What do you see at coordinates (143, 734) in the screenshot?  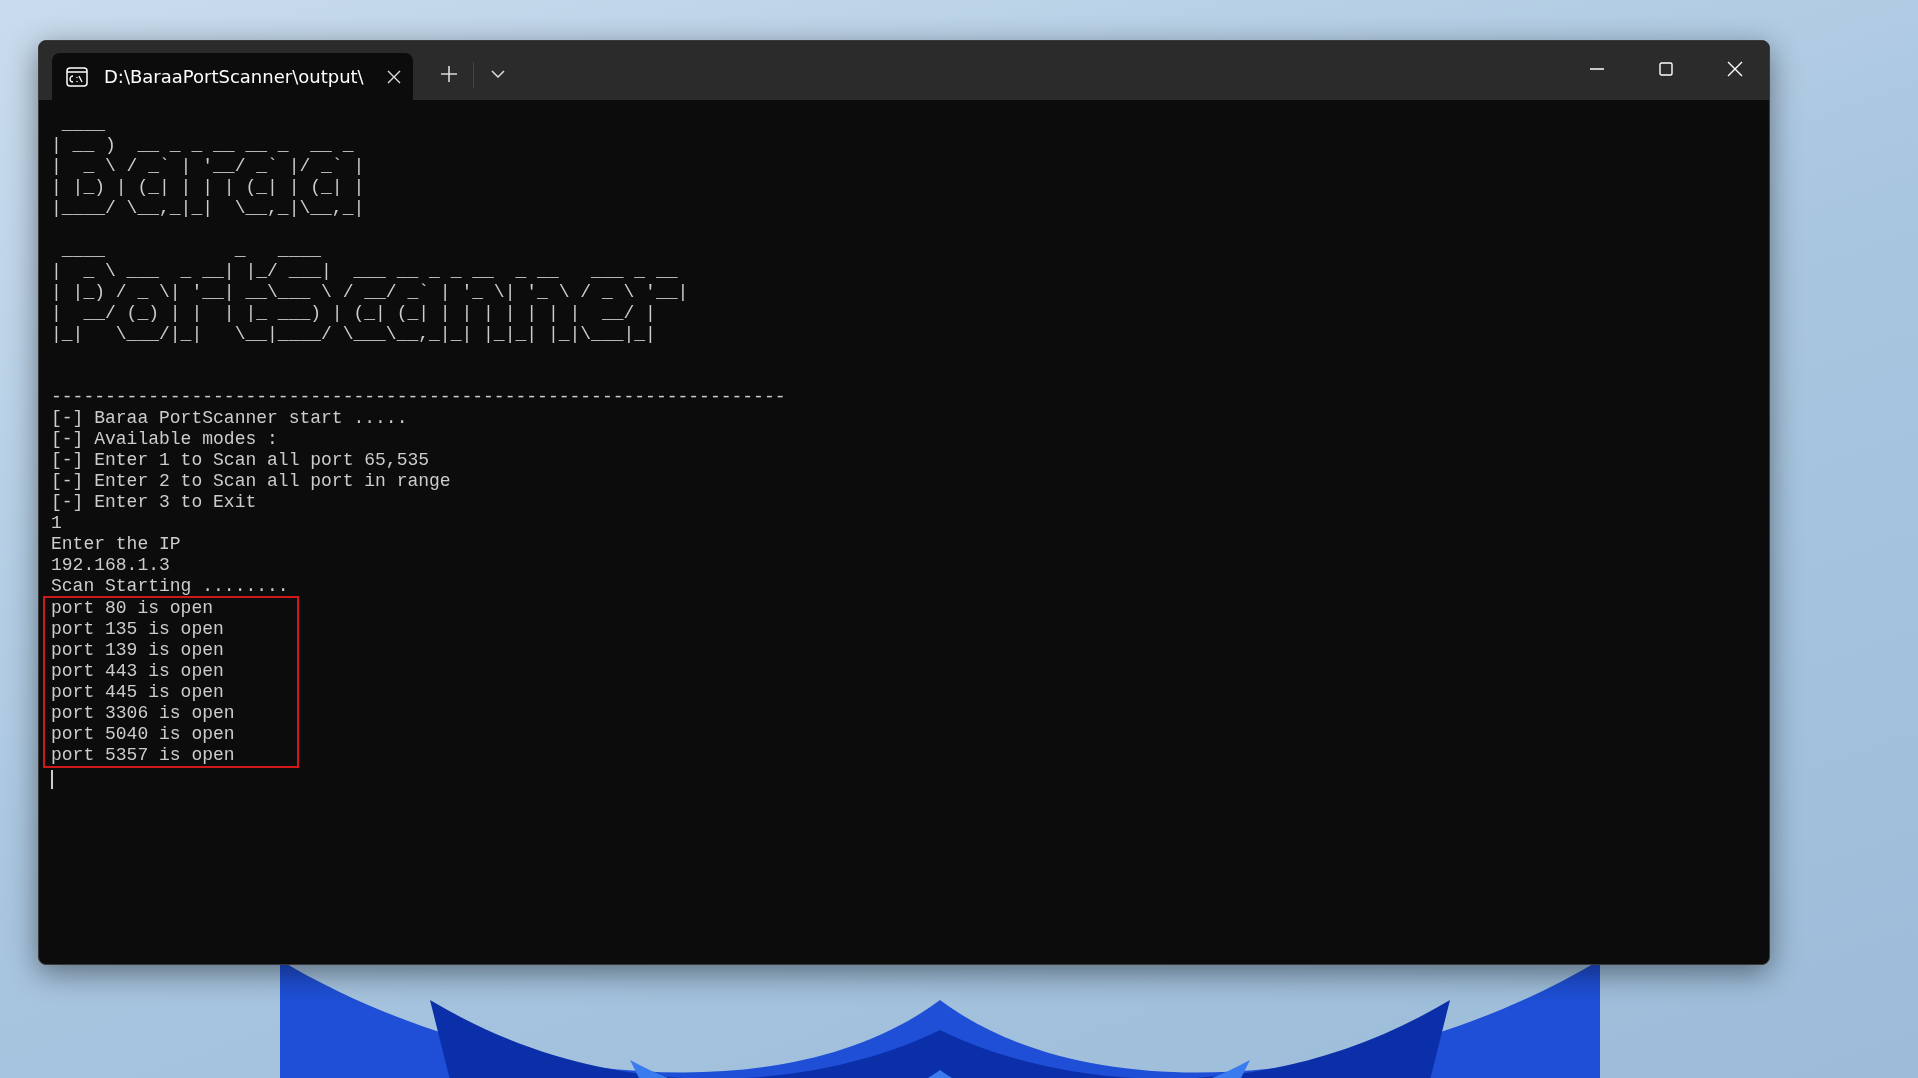 I see `terminal-line: port 5040 is open` at bounding box center [143, 734].